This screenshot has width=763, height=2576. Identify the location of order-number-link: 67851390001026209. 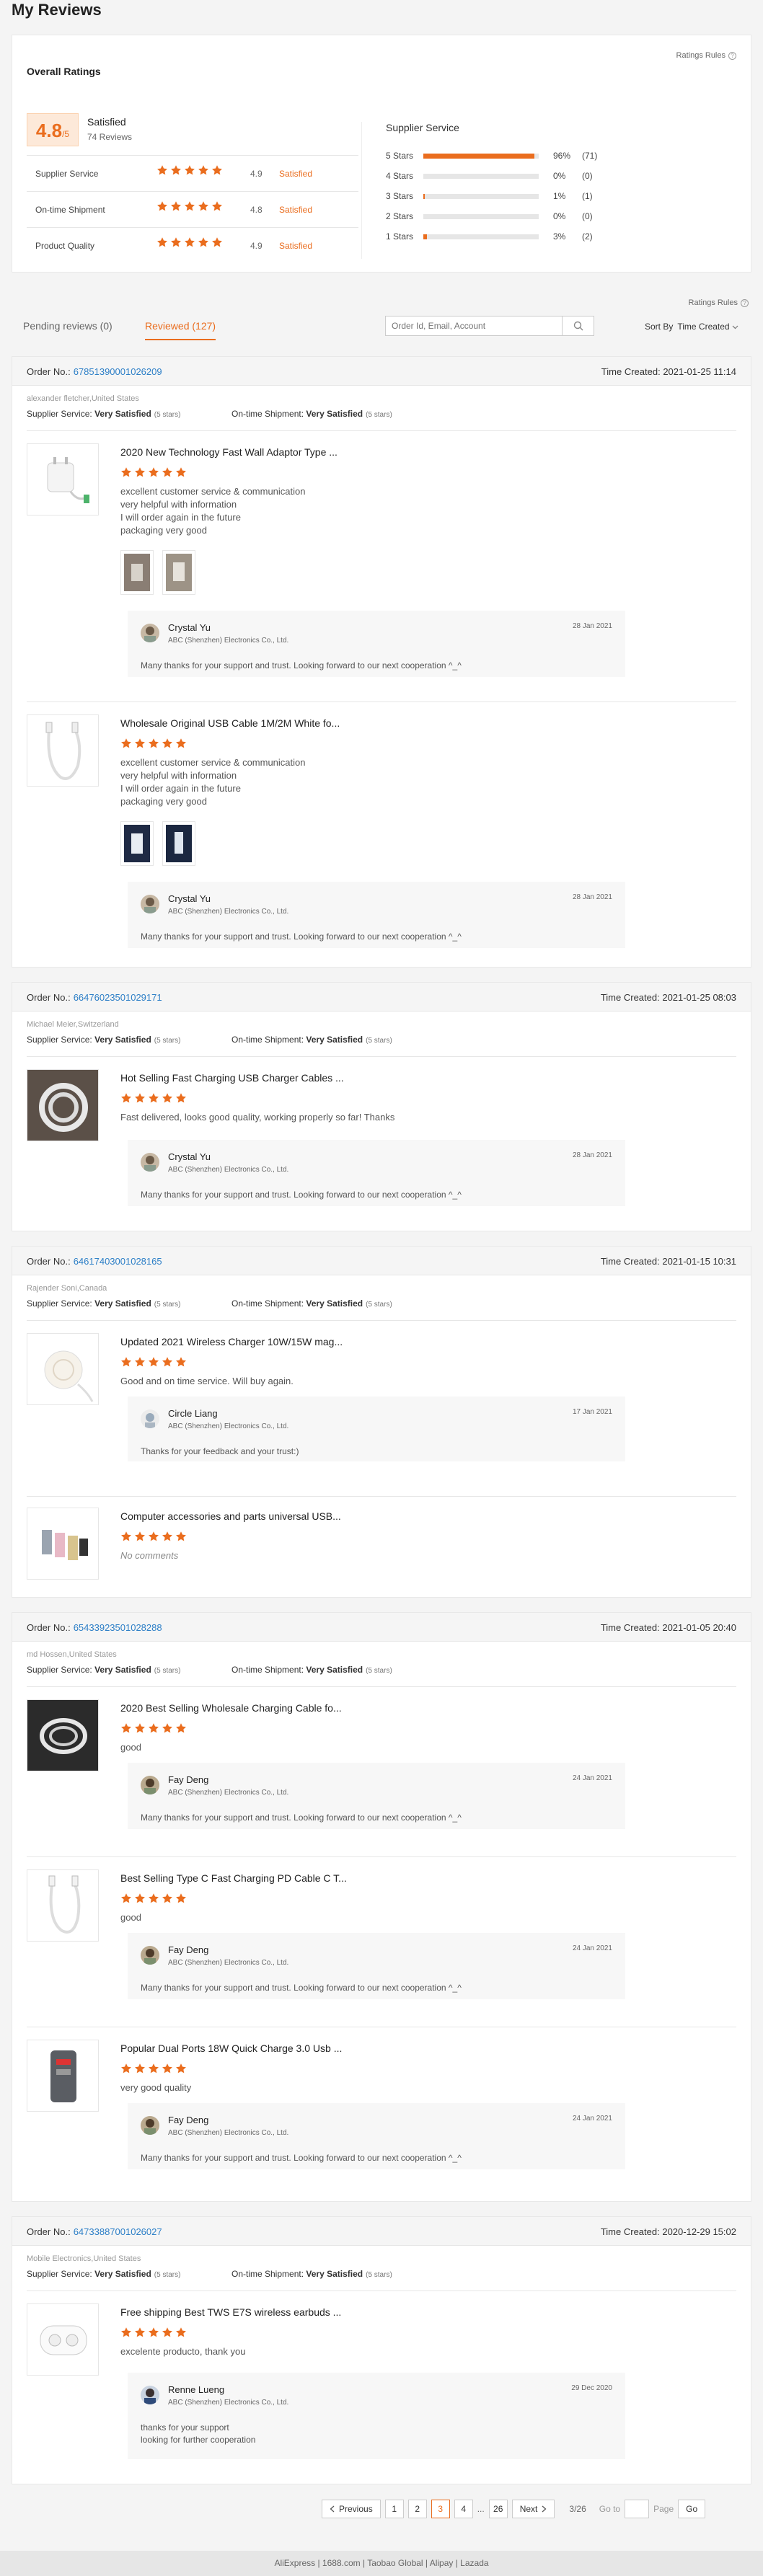
(118, 371).